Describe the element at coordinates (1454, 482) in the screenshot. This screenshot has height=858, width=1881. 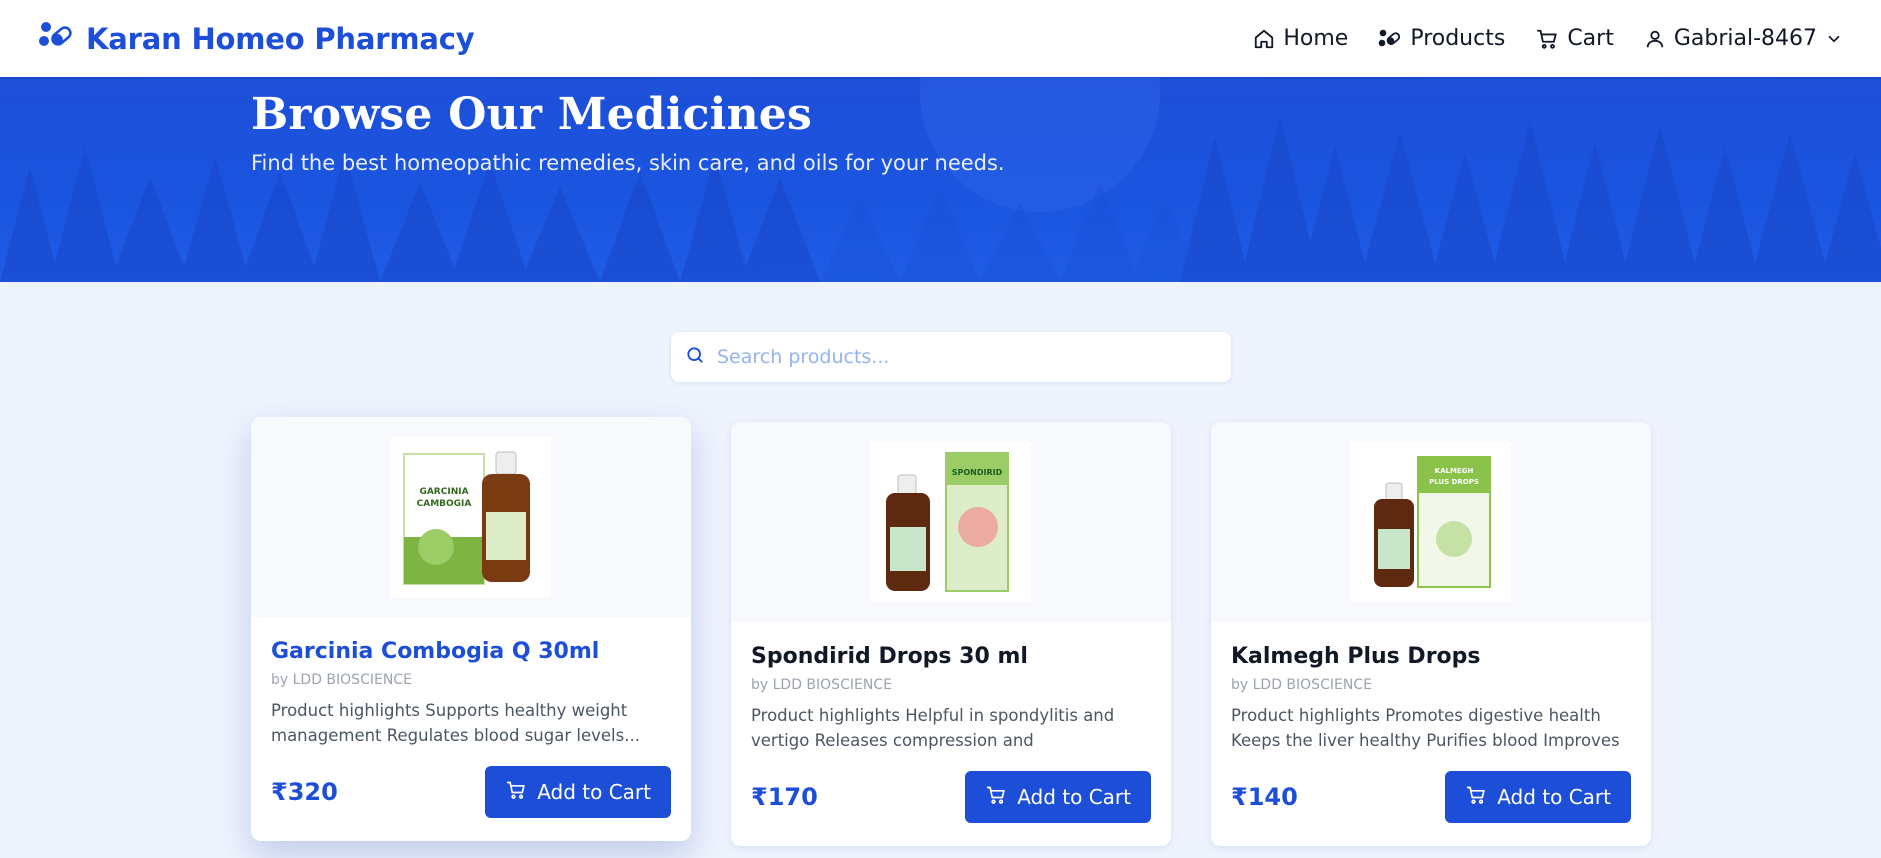
I see `svg-text: PLUS DROPS` at that location.